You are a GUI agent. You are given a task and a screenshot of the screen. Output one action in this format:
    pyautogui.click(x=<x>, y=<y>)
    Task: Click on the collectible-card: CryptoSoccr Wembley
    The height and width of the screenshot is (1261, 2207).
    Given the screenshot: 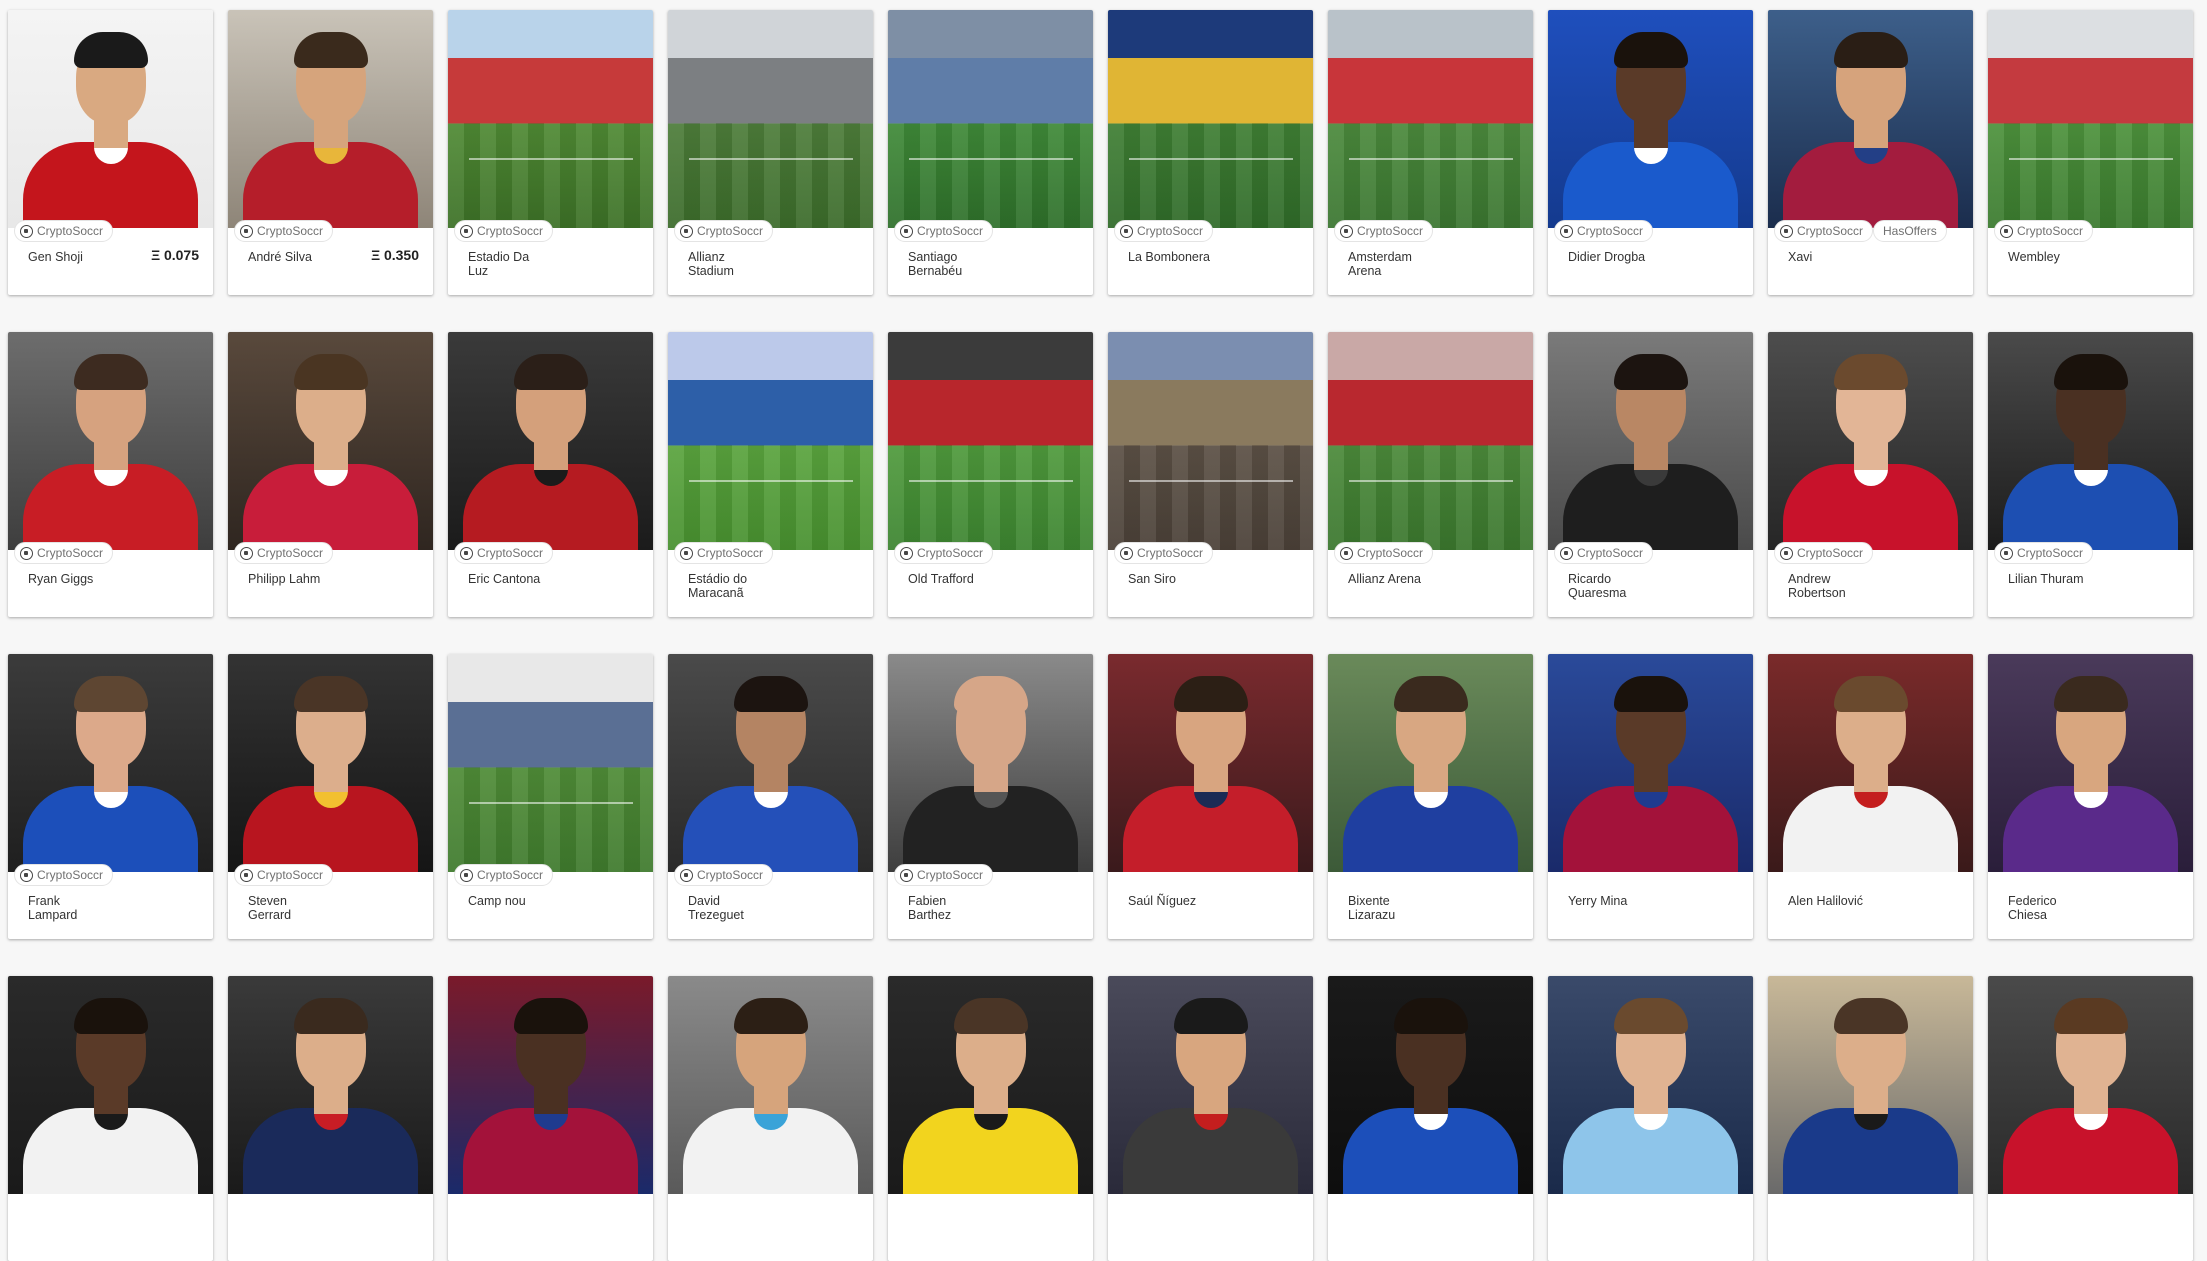 What is the action you would take?
    pyautogui.click(x=2090, y=152)
    